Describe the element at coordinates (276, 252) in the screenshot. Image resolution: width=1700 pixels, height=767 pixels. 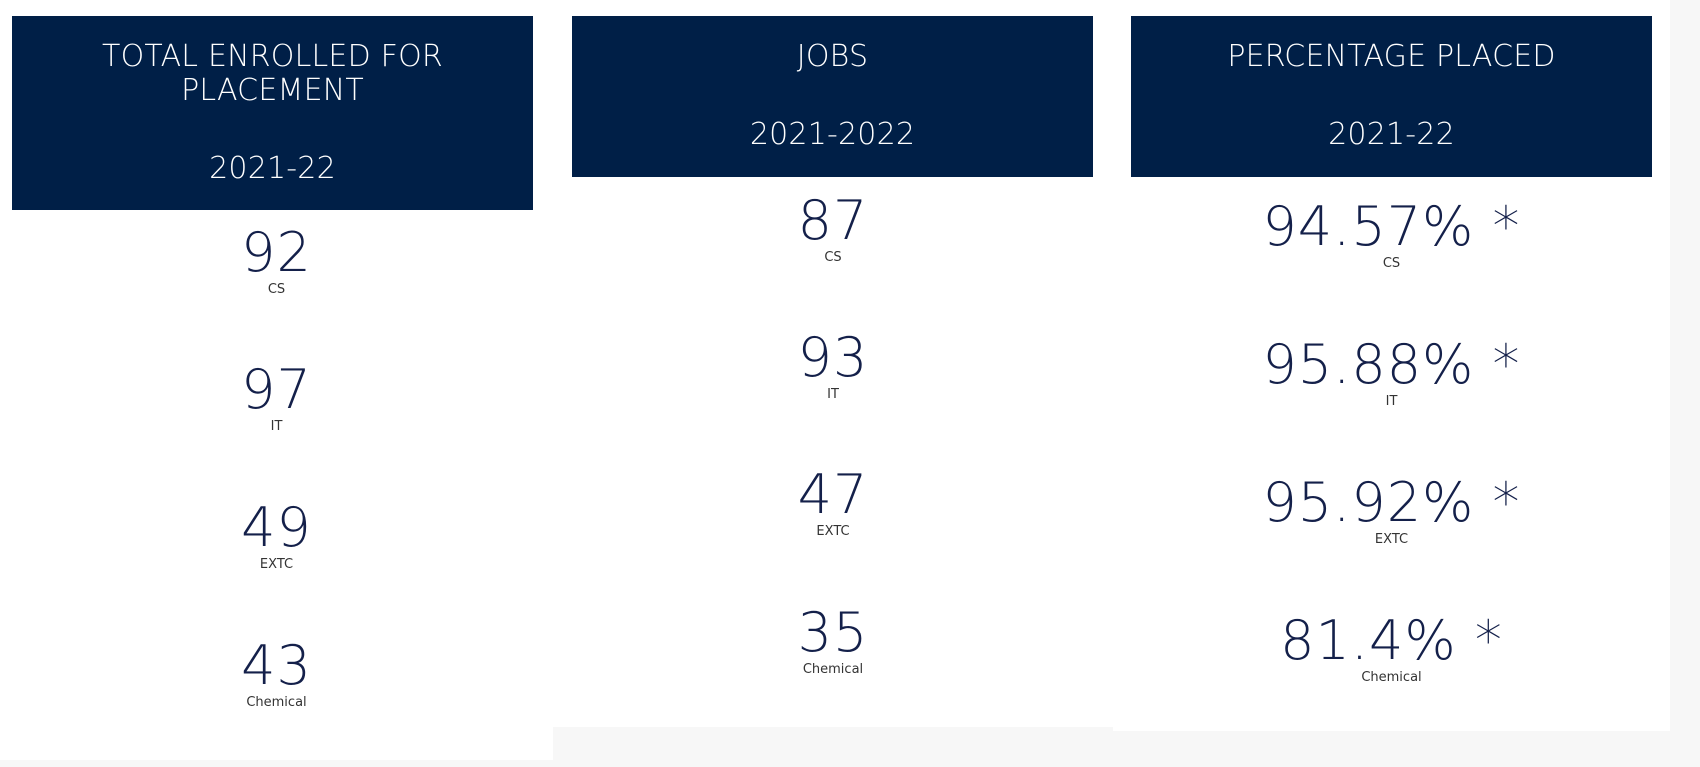
I see `stat-value: 92` at that location.